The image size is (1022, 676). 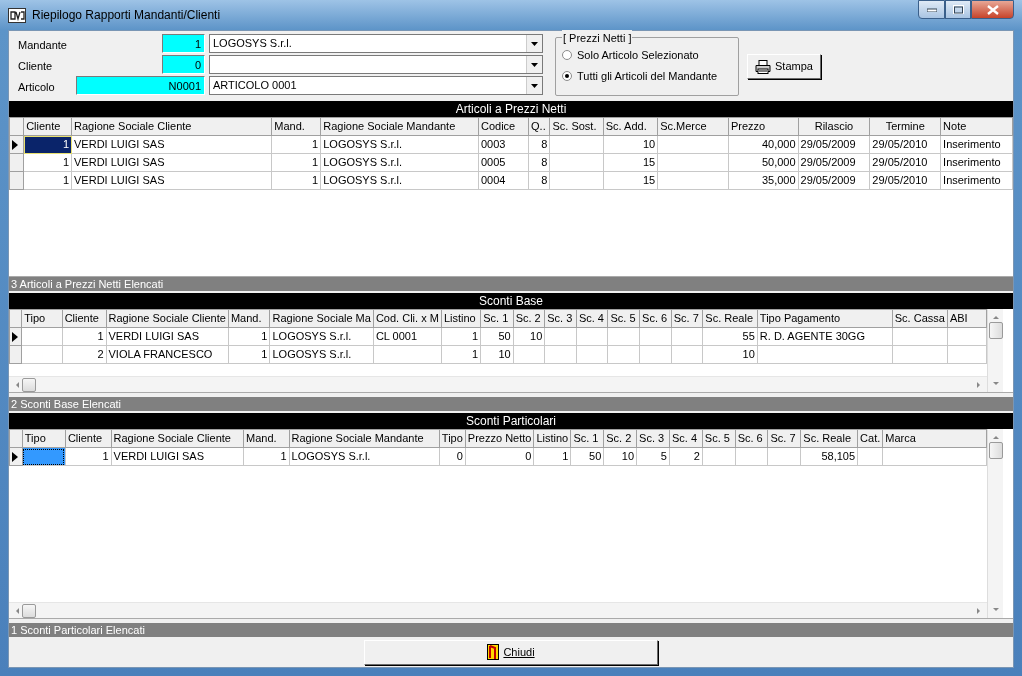 I want to click on table-cell: VERDI LUIGI SAS, so click(x=171, y=180).